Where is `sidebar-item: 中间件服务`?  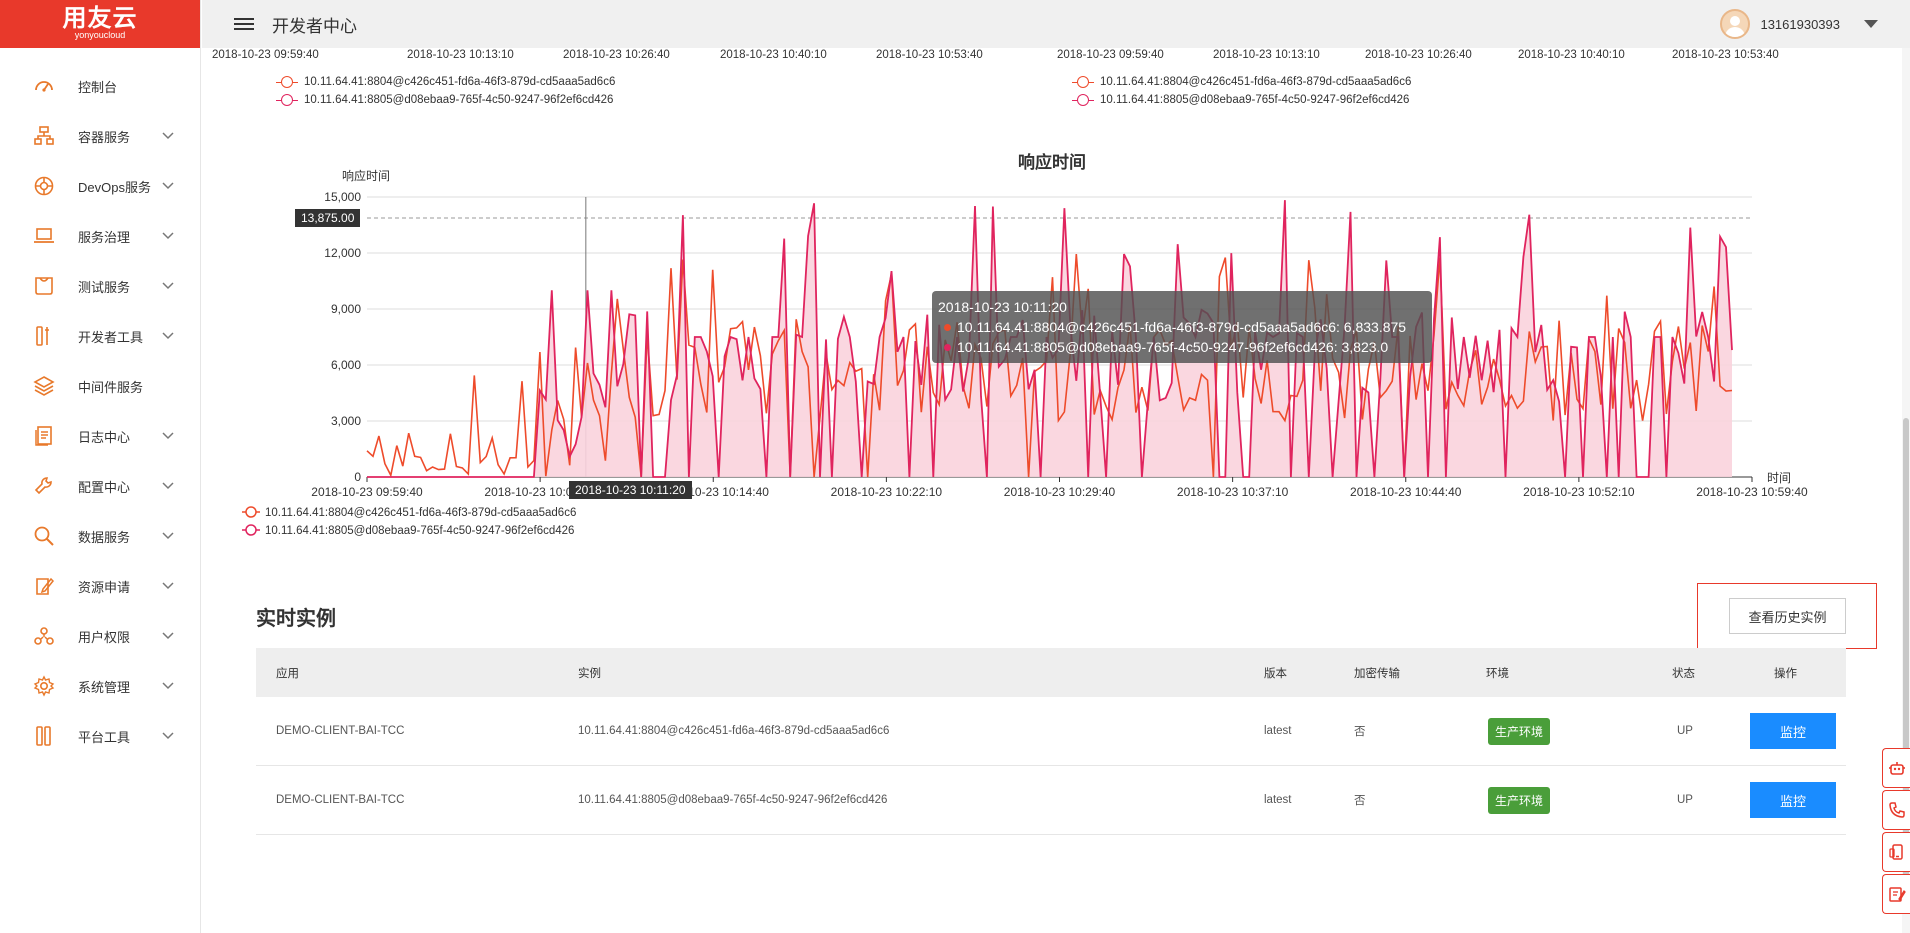
sidebar-item: 中间件服务 is located at coordinates (100, 386).